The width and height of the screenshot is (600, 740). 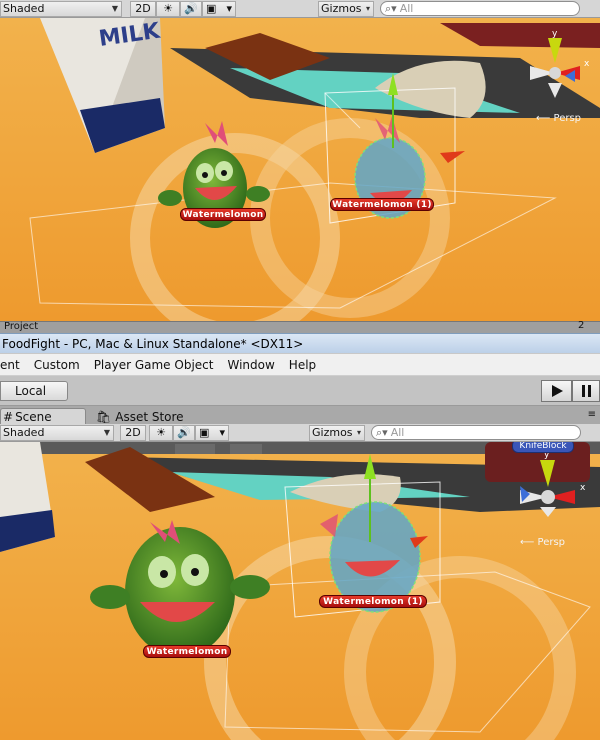 I want to click on nametag-watermelomon: Watermelomon, so click(x=223, y=214).